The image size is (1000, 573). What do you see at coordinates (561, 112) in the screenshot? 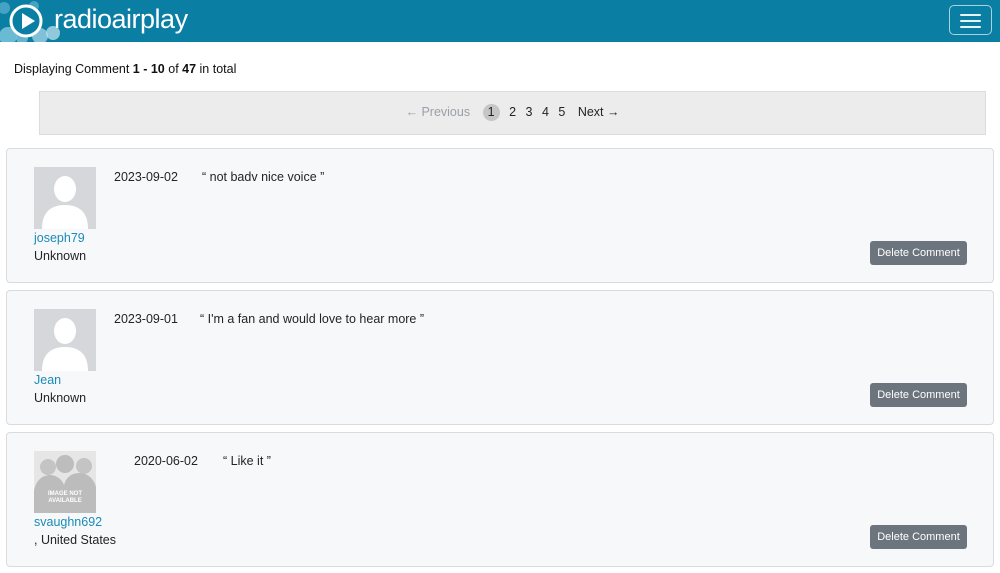
I see `pagination-page-5: 5` at bounding box center [561, 112].